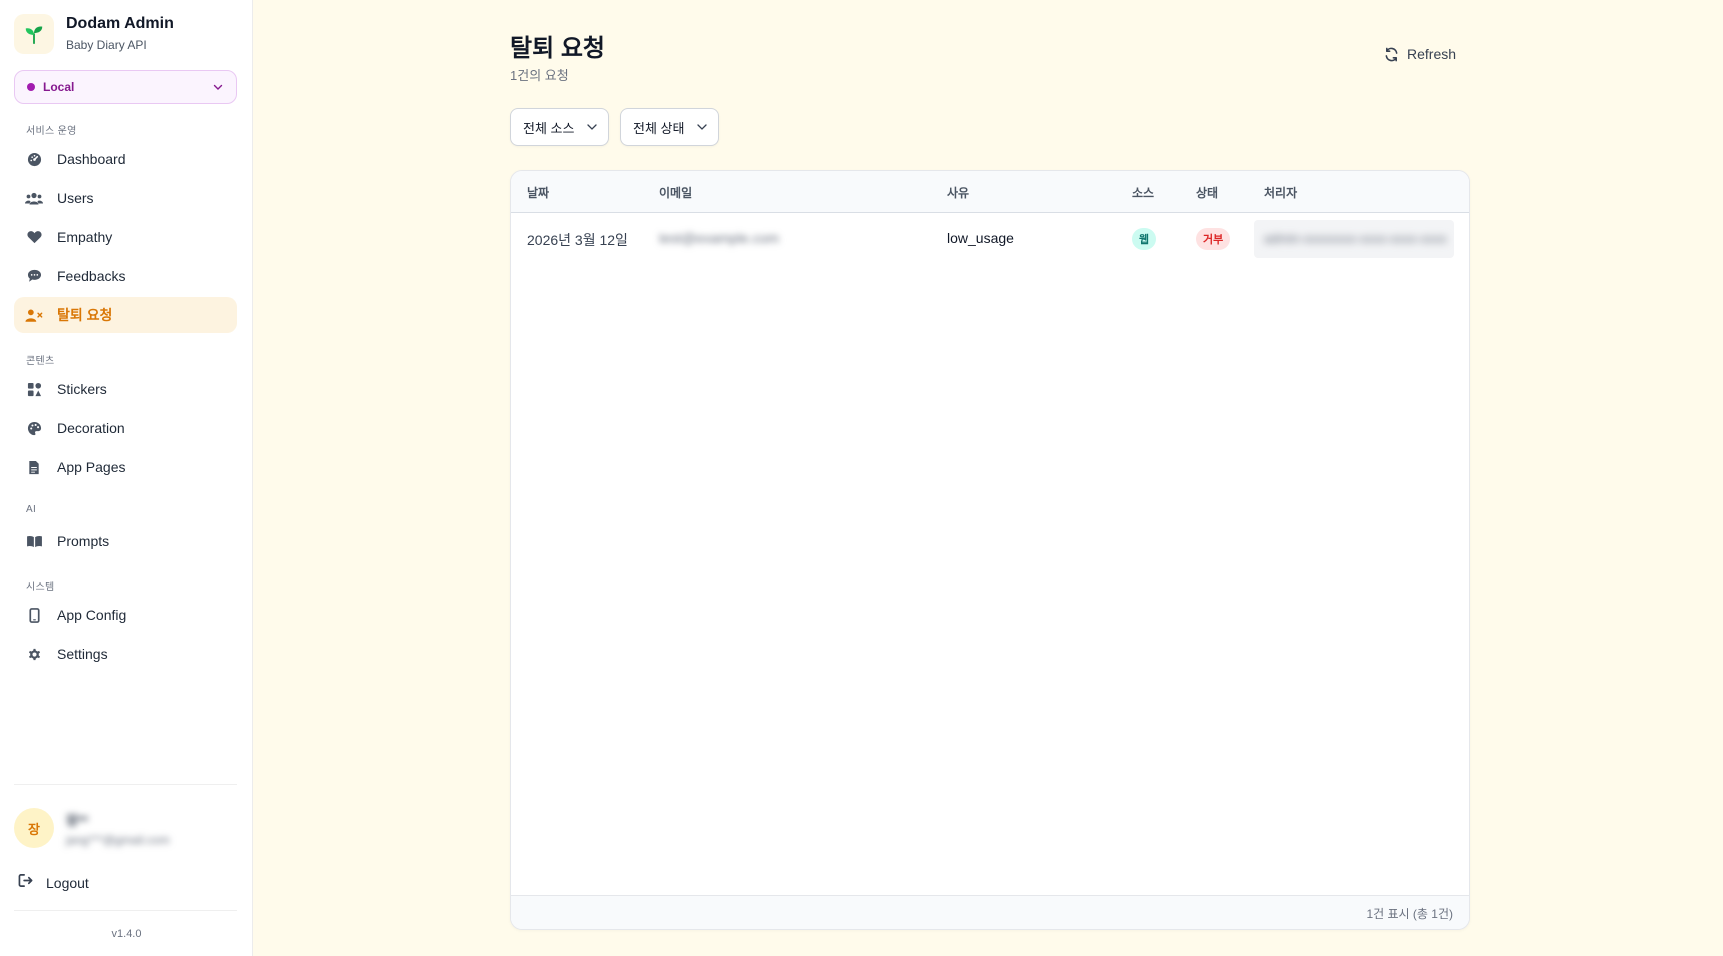 Image resolution: width=1723 pixels, height=956 pixels. I want to click on sprout-logo-icon, so click(34, 34).